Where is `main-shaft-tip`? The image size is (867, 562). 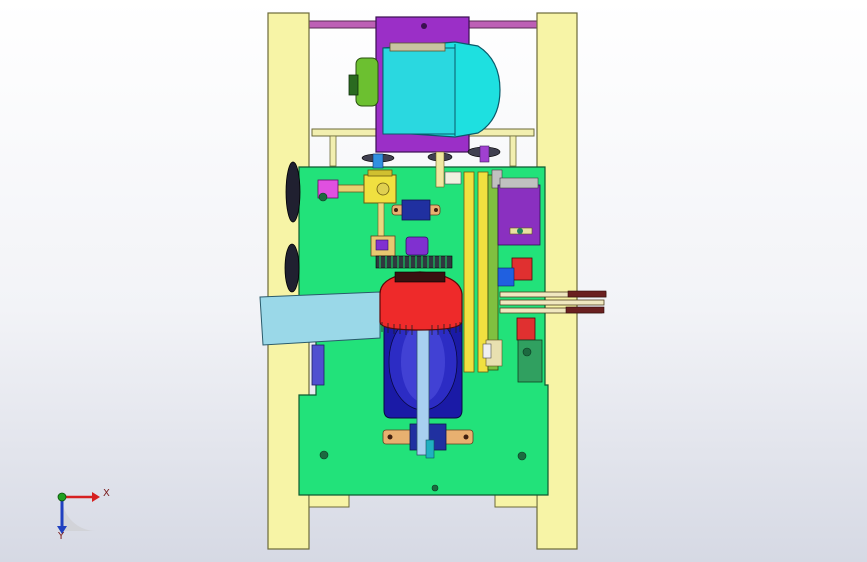 main-shaft-tip is located at coordinates (430, 449).